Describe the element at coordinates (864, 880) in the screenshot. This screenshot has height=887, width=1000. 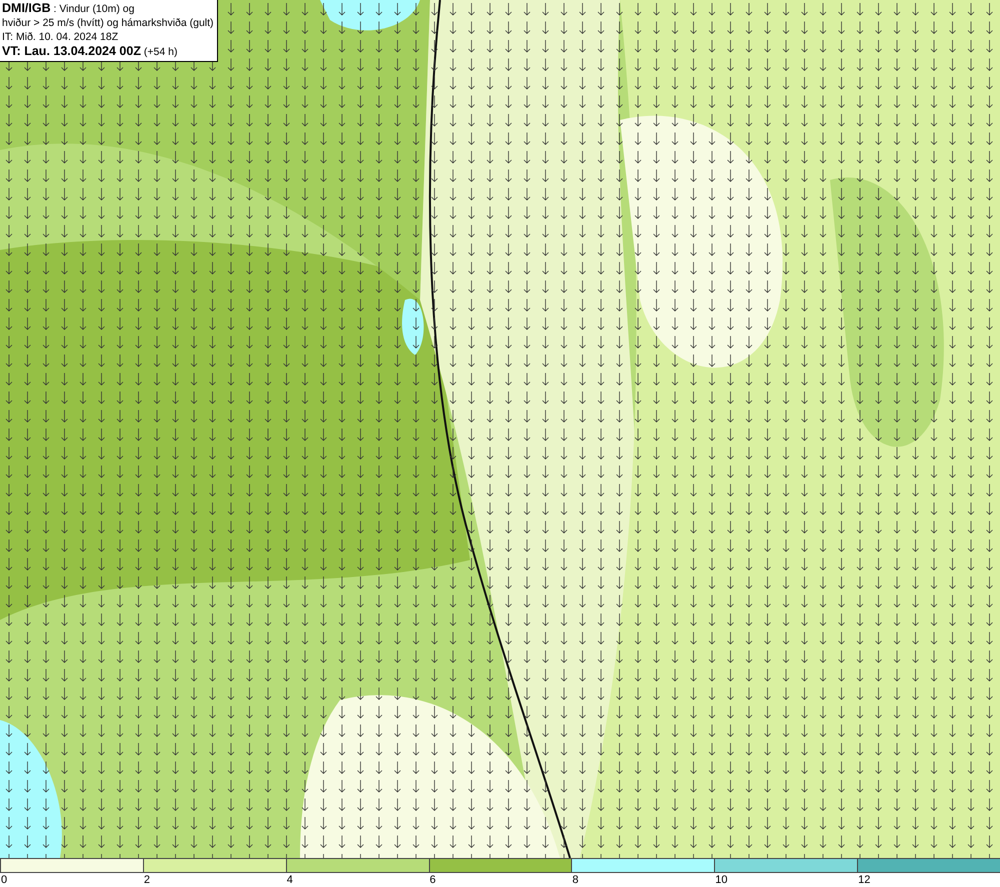
I see `legend-tick-label: 12` at that location.